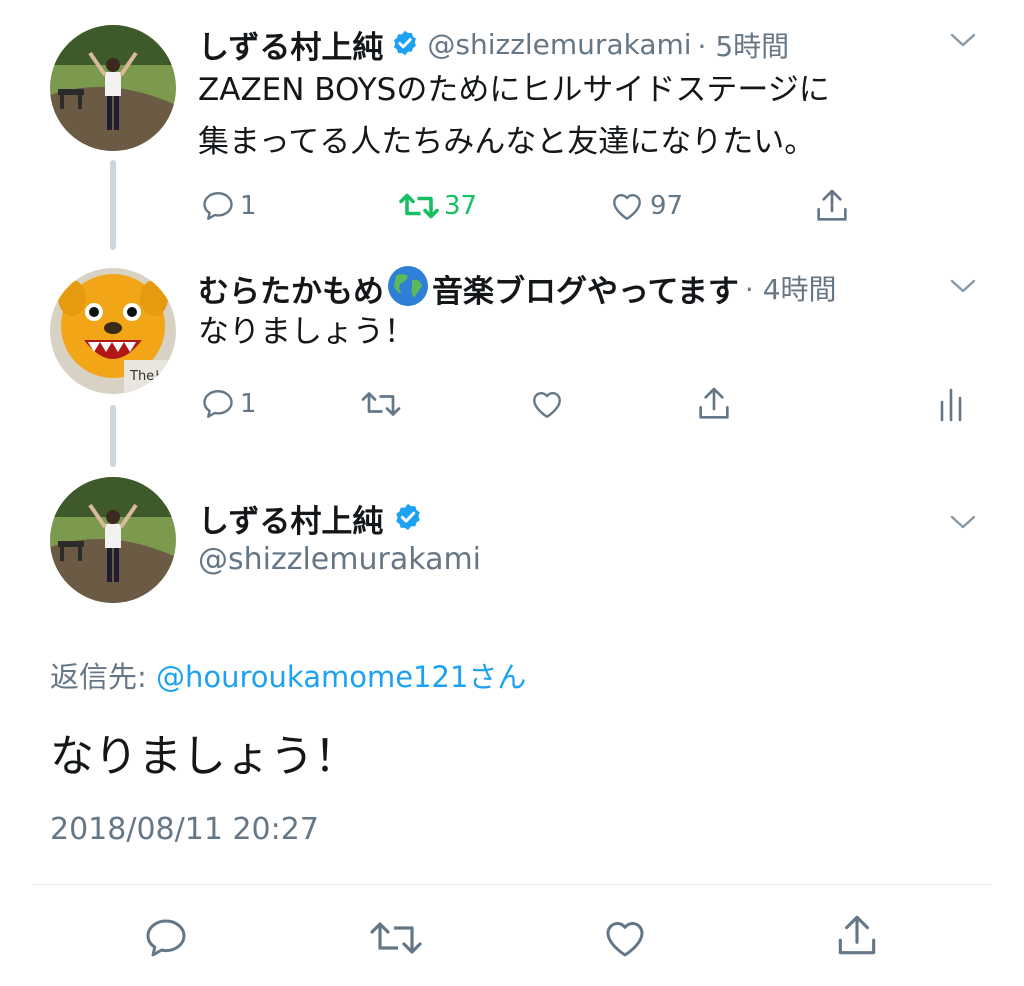  I want to click on reply-button, so click(166, 938).